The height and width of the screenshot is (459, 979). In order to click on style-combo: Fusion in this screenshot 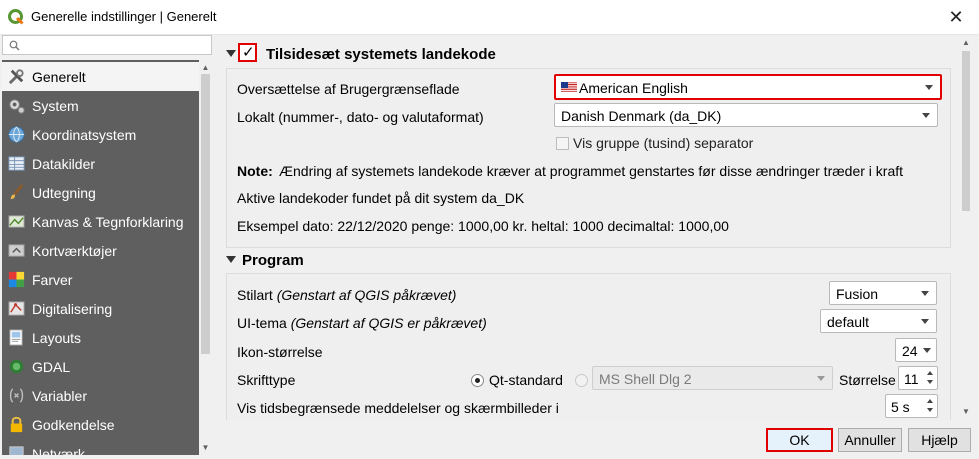, I will do `click(883, 293)`.